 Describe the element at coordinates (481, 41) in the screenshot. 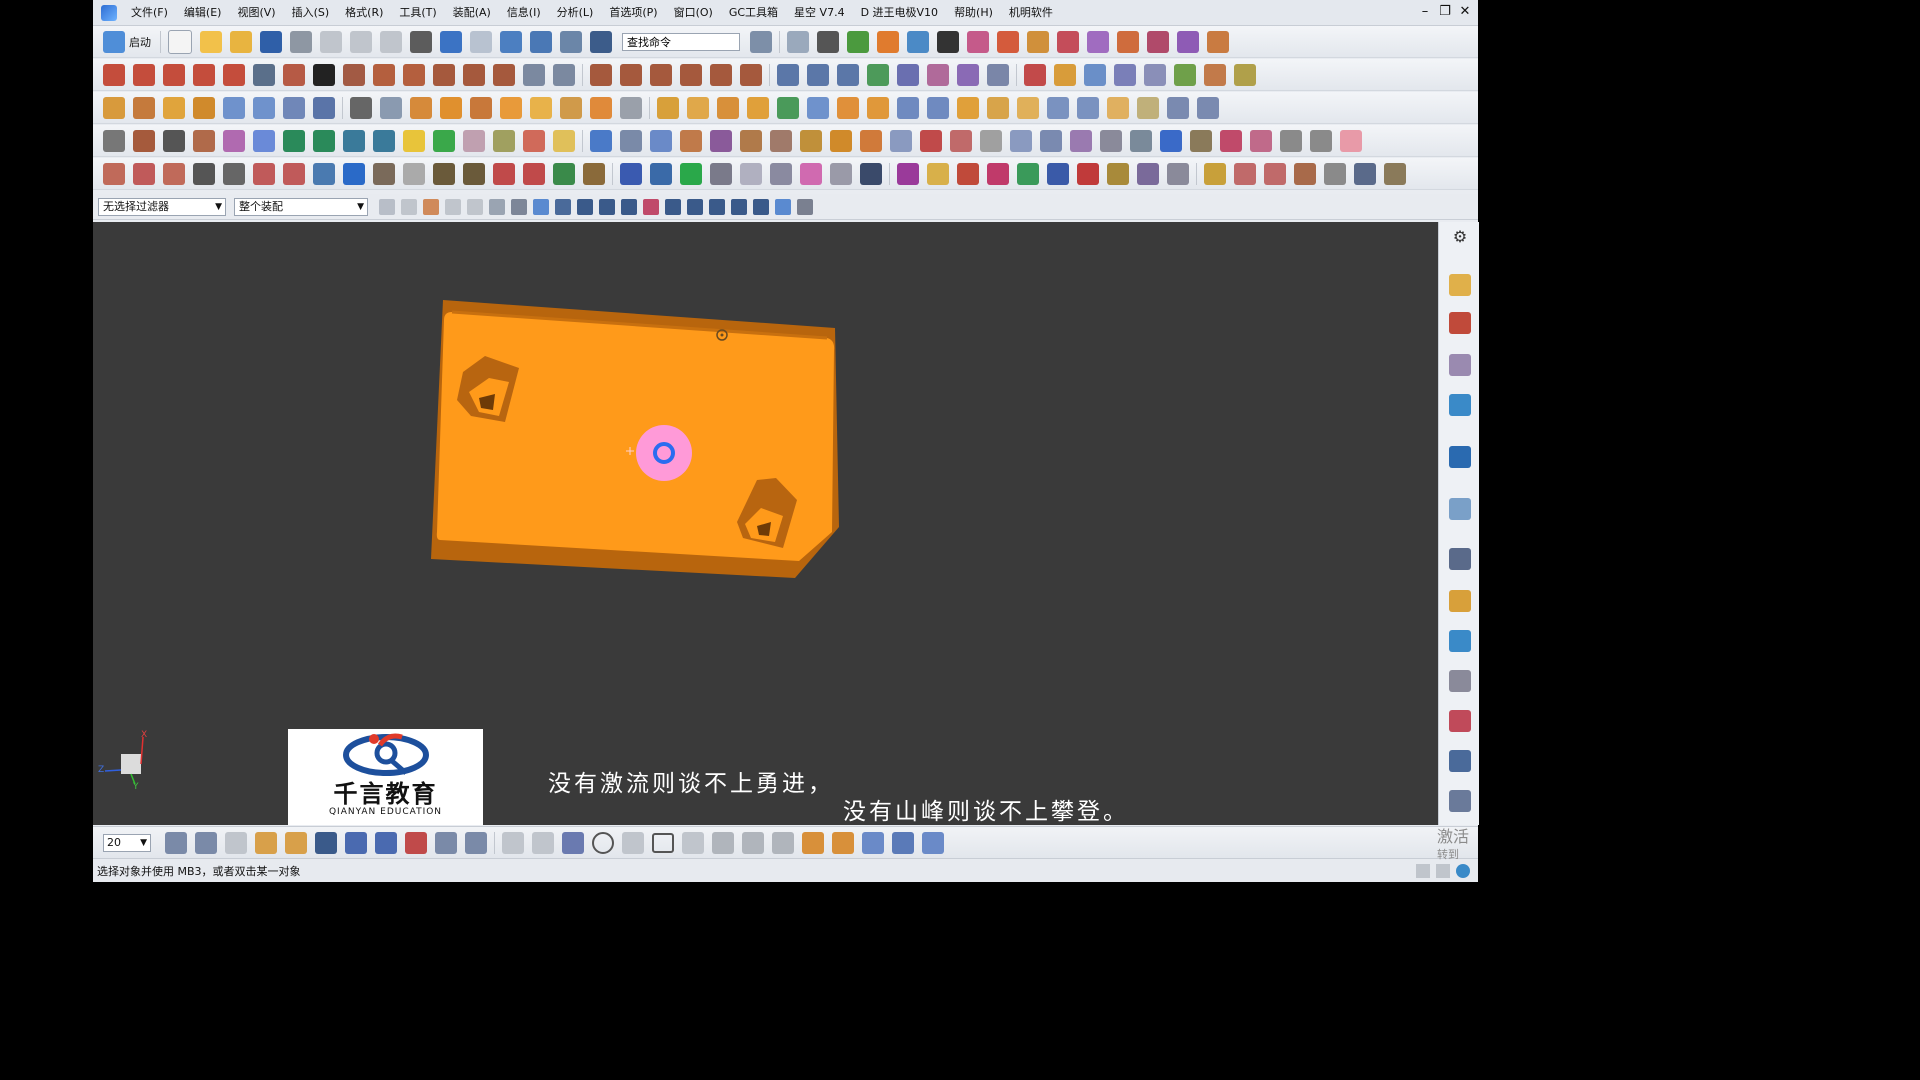

I see `redo-icon` at that location.